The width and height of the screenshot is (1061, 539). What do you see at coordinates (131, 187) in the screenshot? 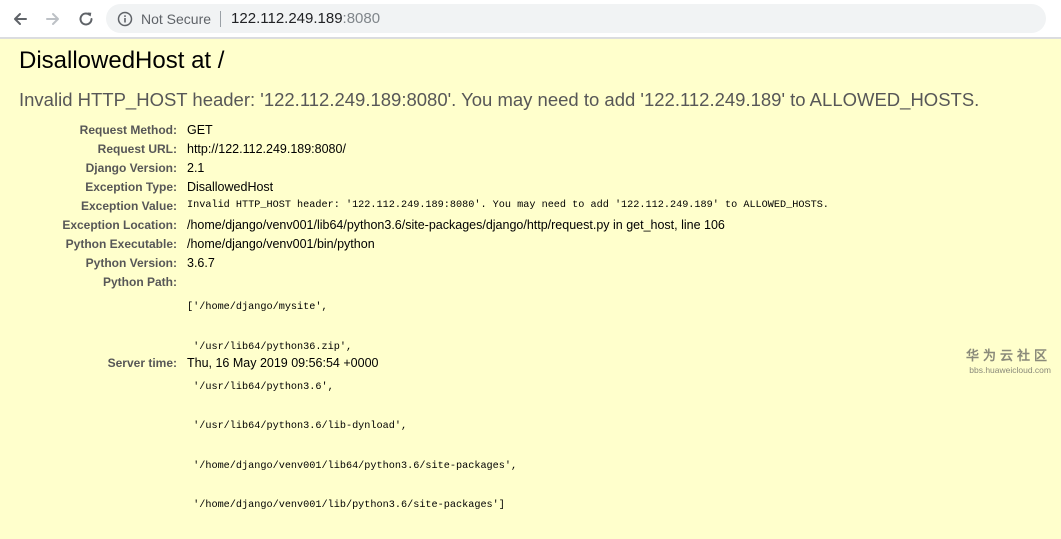
I see `meta-key: Exception Type:` at bounding box center [131, 187].